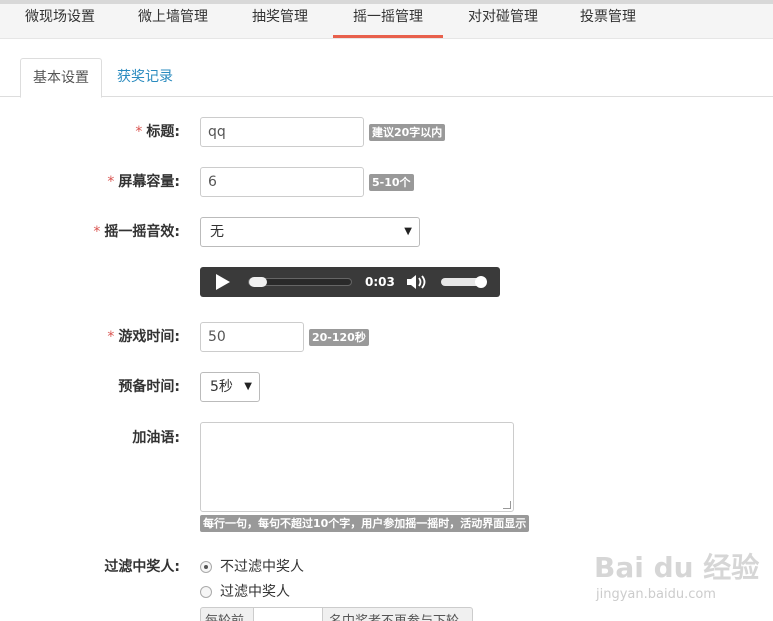  What do you see at coordinates (60, 21) in the screenshot?
I see `tab-scene-settings: 微现场设置` at bounding box center [60, 21].